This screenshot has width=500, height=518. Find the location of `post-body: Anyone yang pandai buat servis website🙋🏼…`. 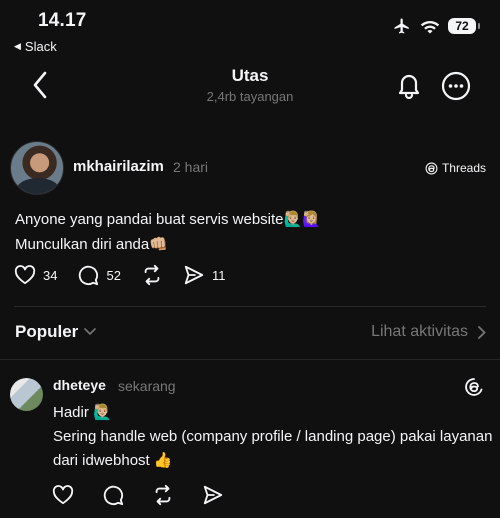

post-body: Anyone yang pandai buat servis website🙋🏼… is located at coordinates (245, 232).